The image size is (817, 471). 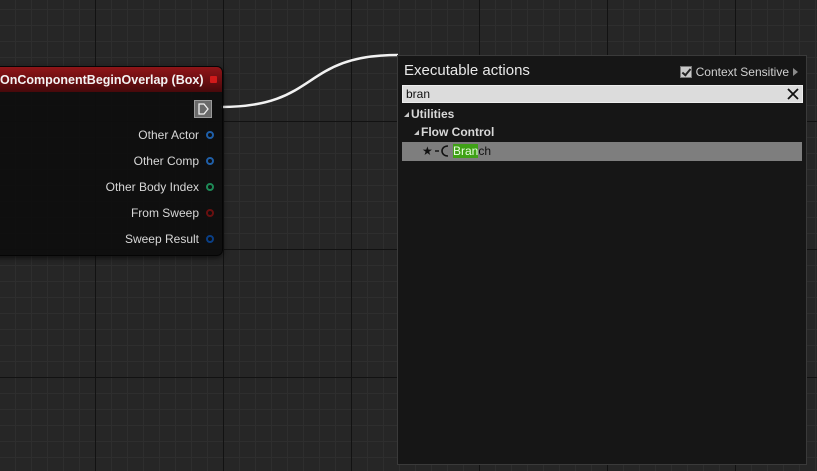 I want to click on category-label: Utilities, so click(x=433, y=114).